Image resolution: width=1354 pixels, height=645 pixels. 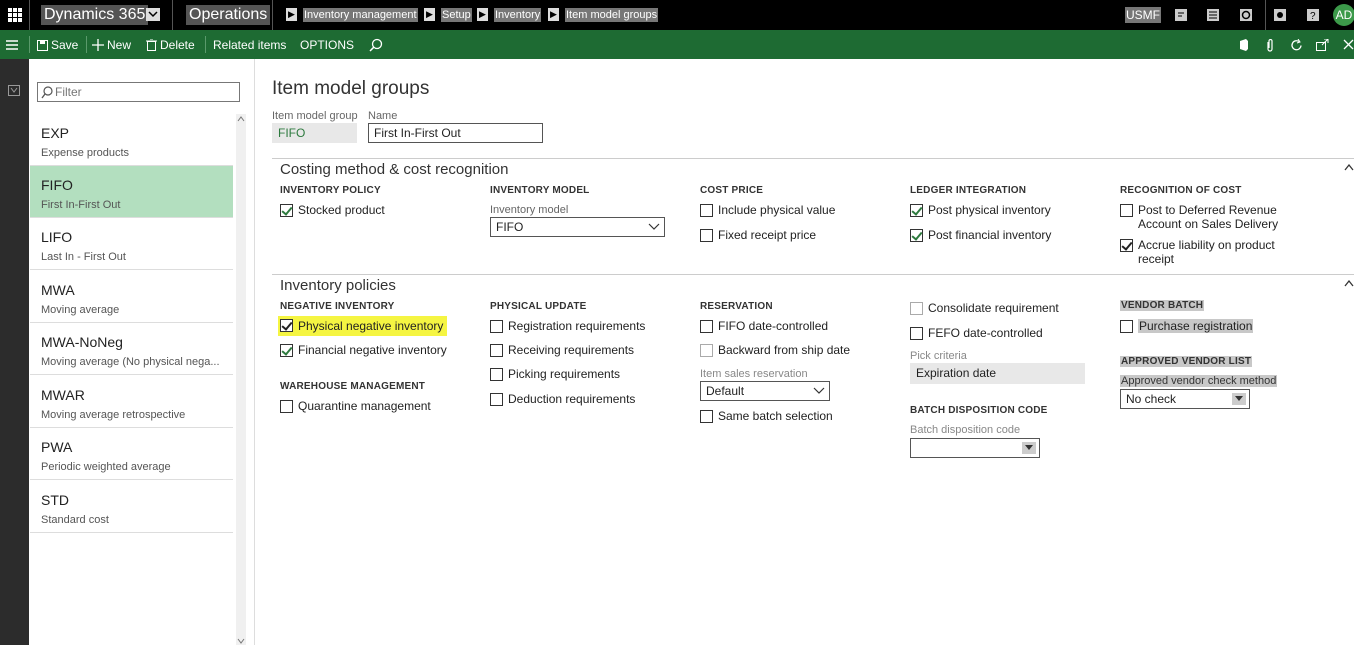 I want to click on pick-criteria-value: Expiration date, so click(x=997, y=373).